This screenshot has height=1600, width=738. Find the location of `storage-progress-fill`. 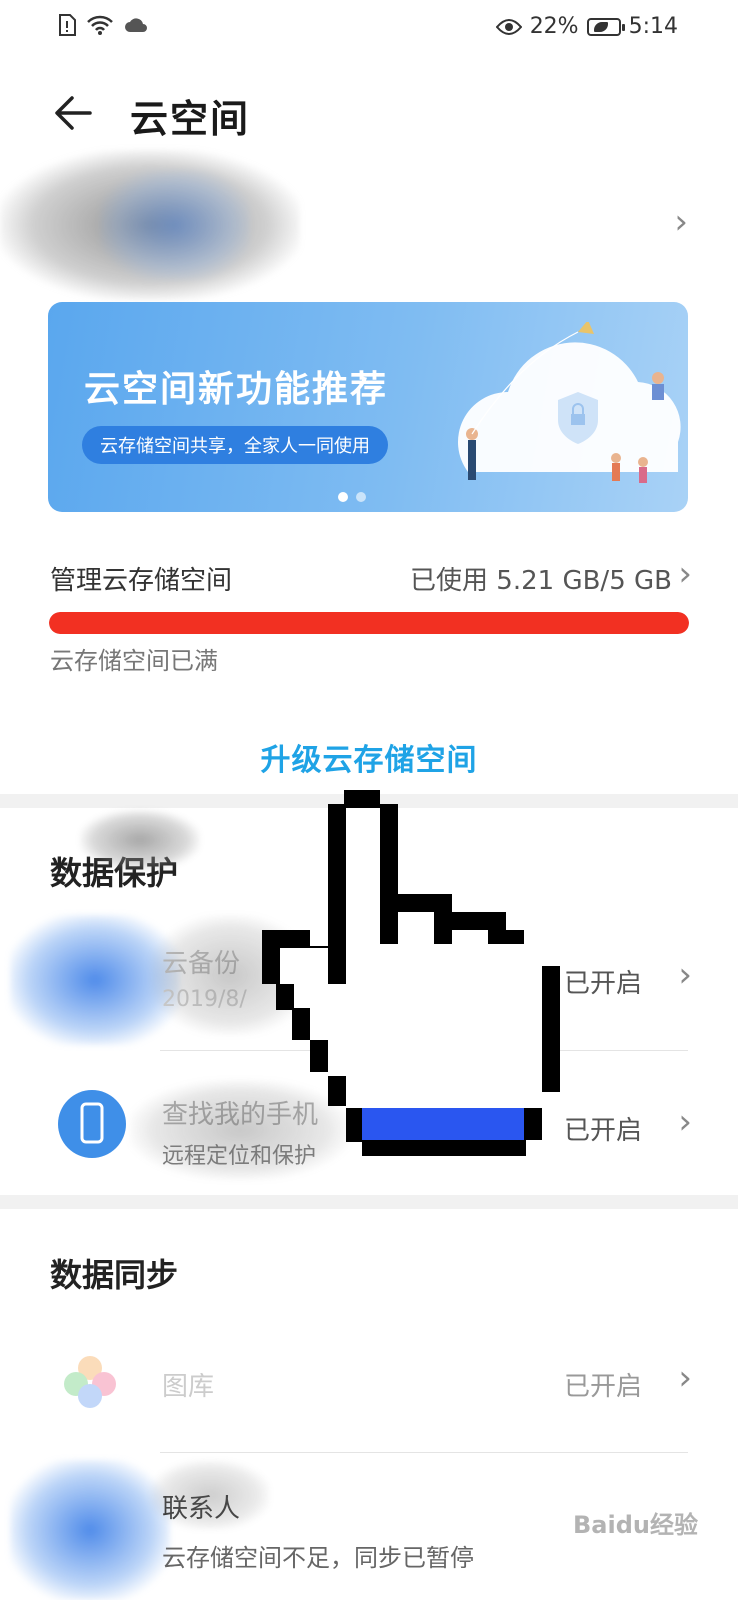

storage-progress-fill is located at coordinates (369, 623).